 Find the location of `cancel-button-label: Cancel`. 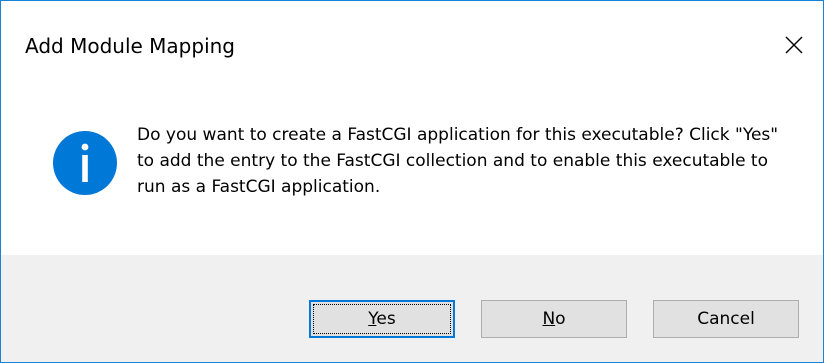

cancel-button-label: Cancel is located at coordinates (726, 319).